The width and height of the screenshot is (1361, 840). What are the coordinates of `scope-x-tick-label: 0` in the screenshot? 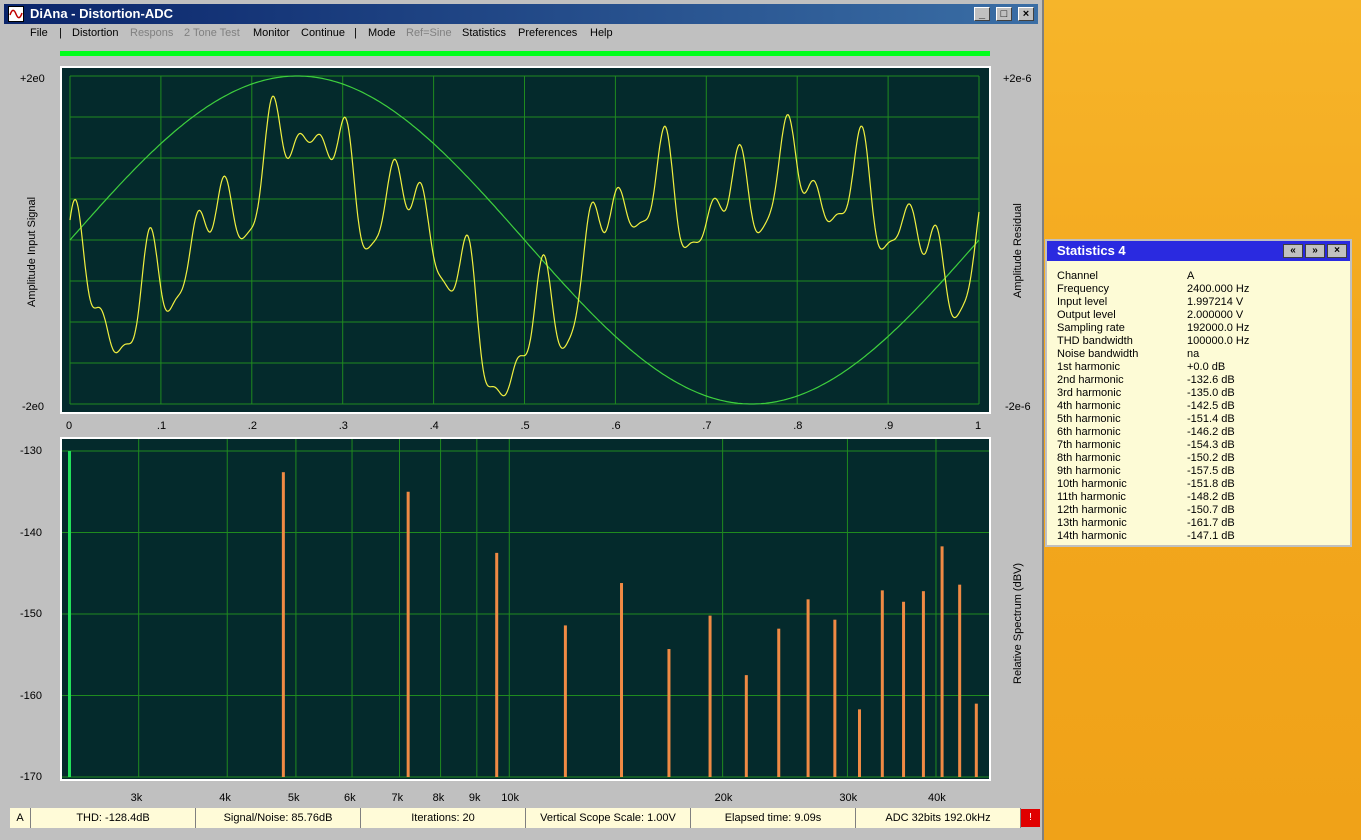 It's located at (69, 426).